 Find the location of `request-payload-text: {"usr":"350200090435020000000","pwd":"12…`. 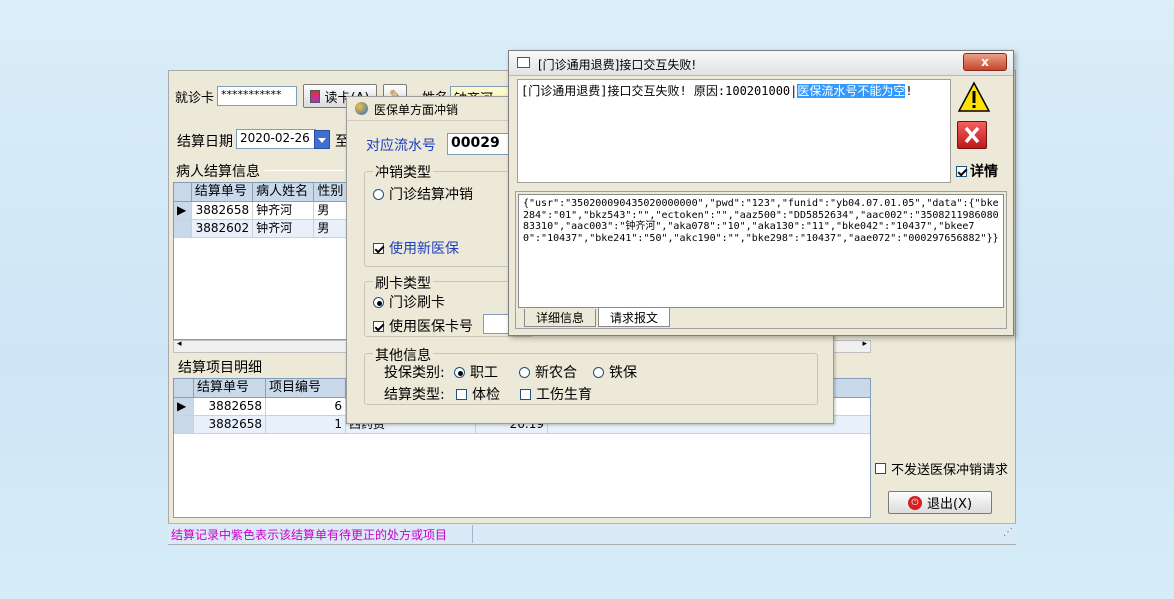

request-payload-text: {"usr":"350200090435020000000","pwd":"12… is located at coordinates (761, 251).